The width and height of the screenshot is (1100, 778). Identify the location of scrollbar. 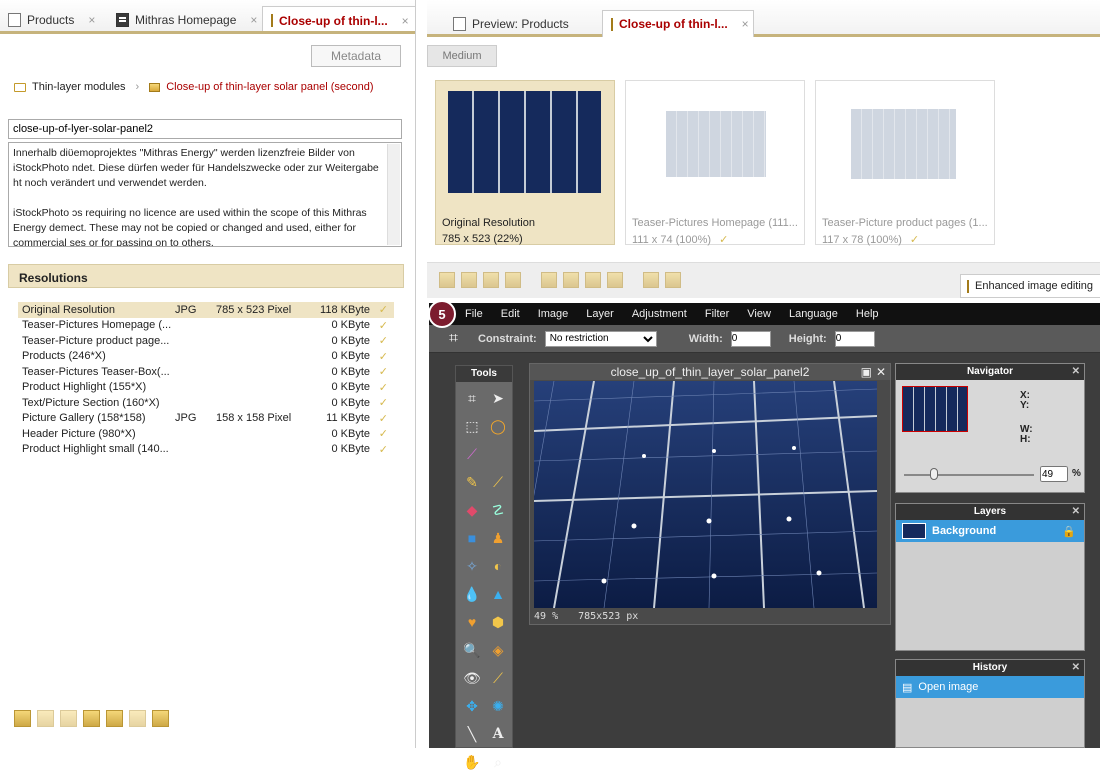
(393, 194).